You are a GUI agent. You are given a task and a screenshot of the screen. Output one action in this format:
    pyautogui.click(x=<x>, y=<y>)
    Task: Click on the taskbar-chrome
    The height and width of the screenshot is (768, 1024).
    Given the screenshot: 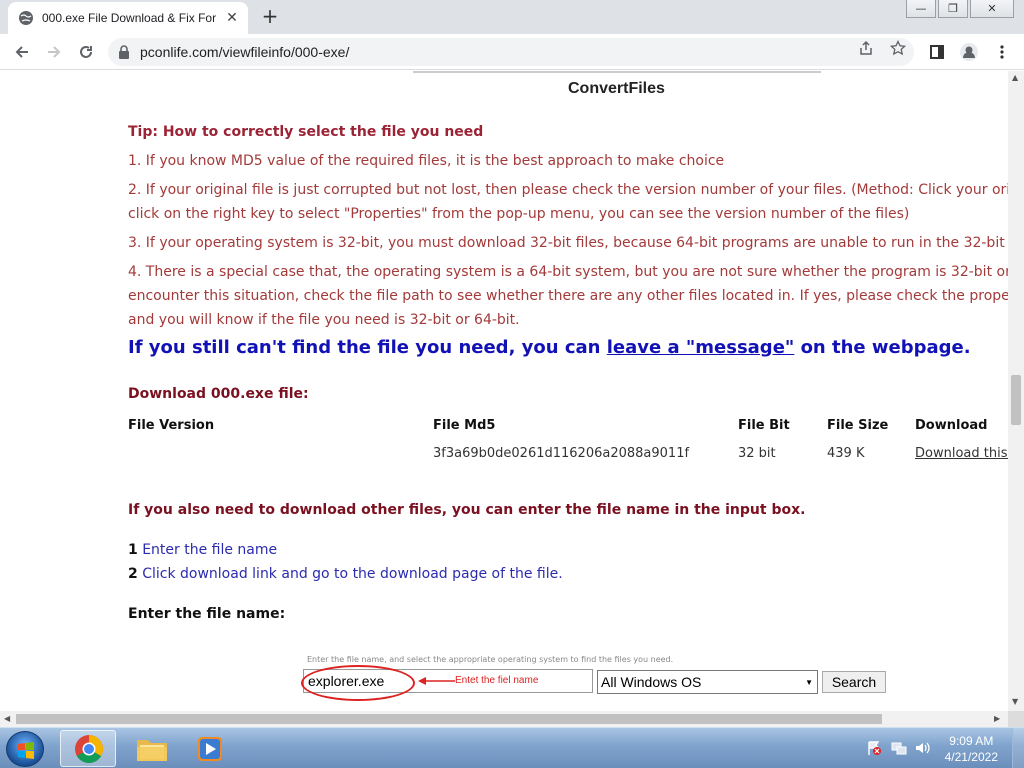 What is the action you would take?
    pyautogui.click(x=88, y=748)
    